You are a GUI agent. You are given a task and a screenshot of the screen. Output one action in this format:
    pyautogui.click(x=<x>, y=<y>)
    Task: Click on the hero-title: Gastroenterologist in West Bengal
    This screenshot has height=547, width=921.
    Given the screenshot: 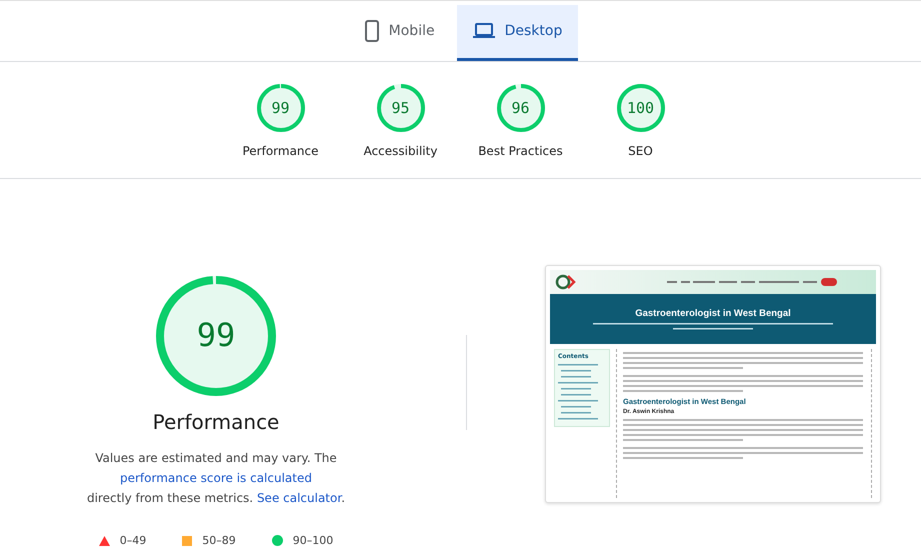 What is the action you would take?
    pyautogui.click(x=713, y=313)
    